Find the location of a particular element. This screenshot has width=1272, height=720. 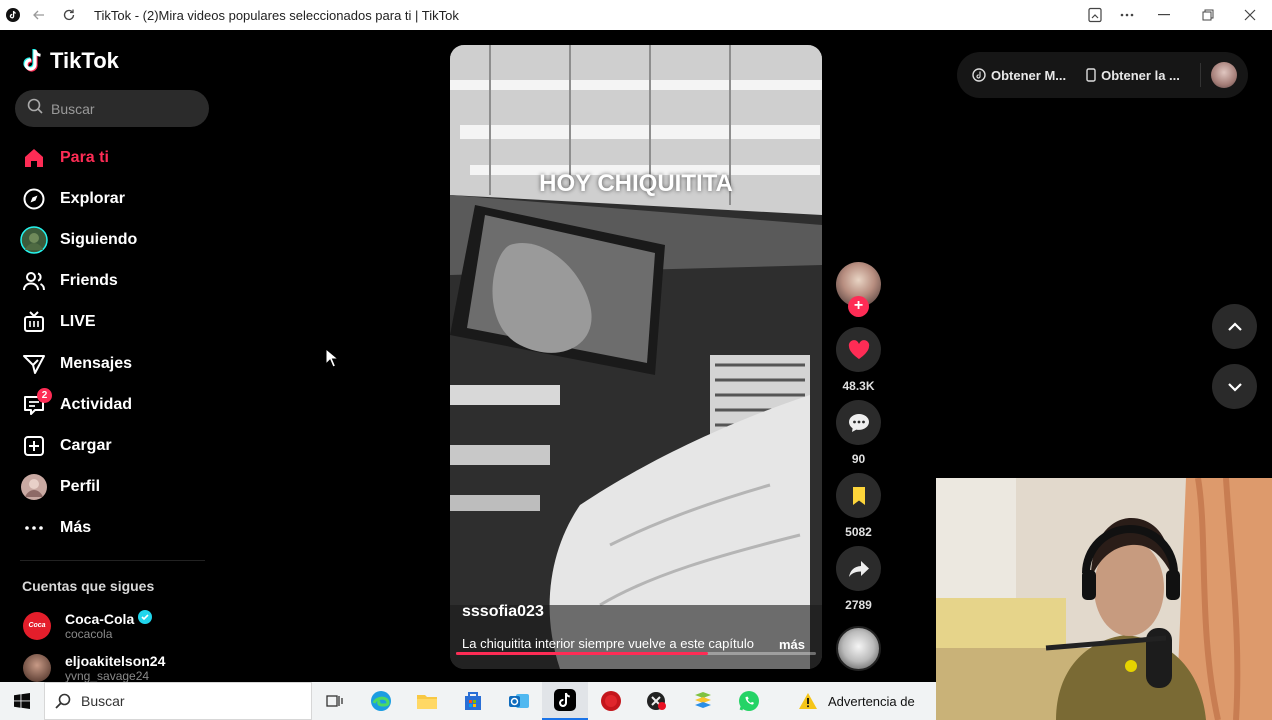

nav-item-friends: Friends is located at coordinates (115, 281).